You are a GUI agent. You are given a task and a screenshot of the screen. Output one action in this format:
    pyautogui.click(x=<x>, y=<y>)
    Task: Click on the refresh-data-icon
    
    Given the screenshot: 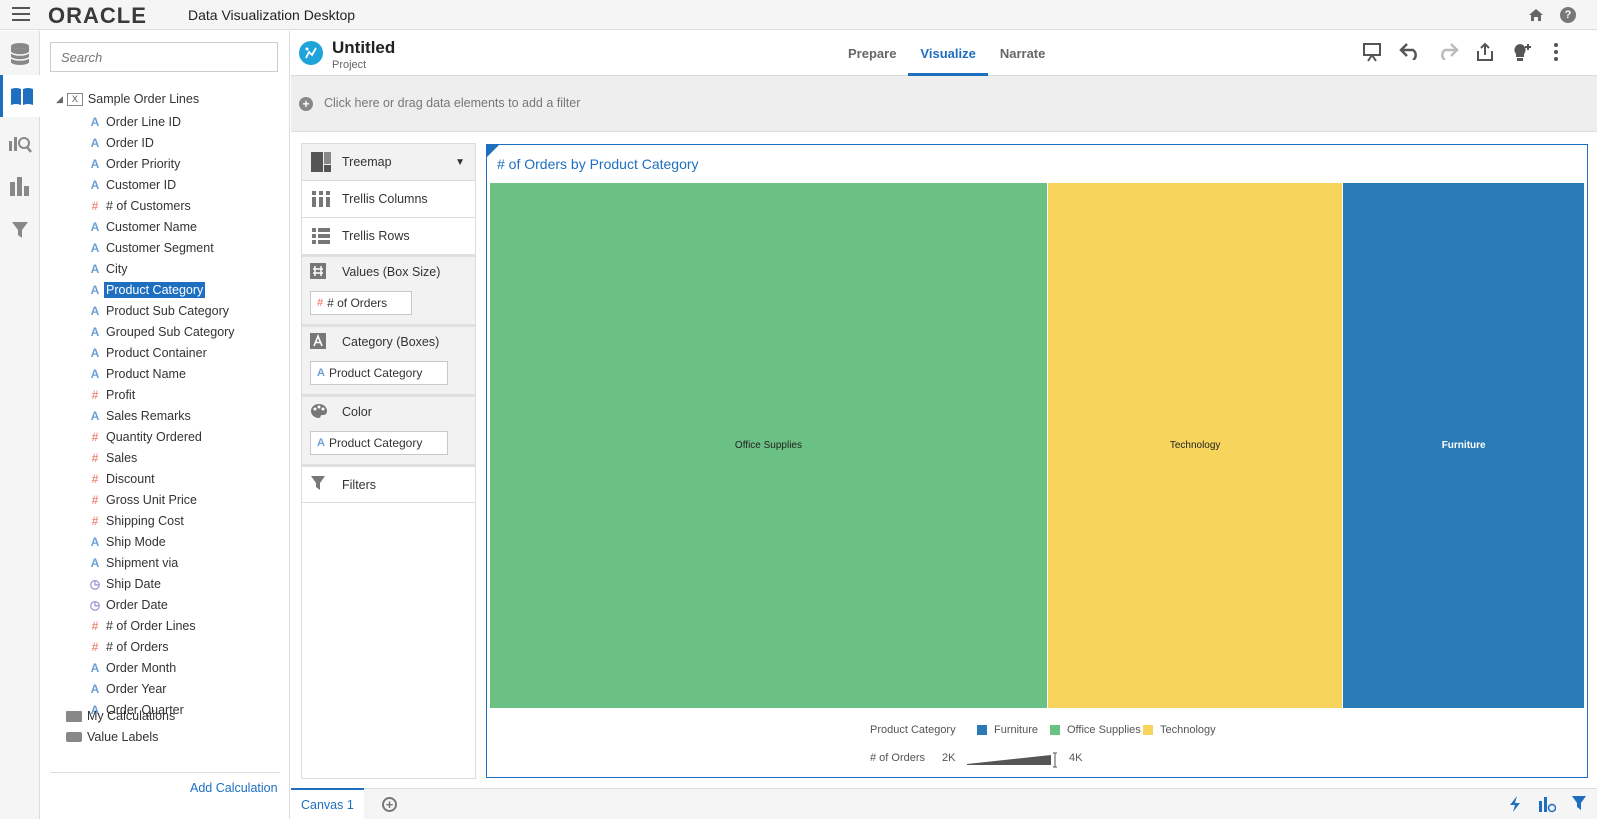 What is the action you would take?
    pyautogui.click(x=1515, y=804)
    